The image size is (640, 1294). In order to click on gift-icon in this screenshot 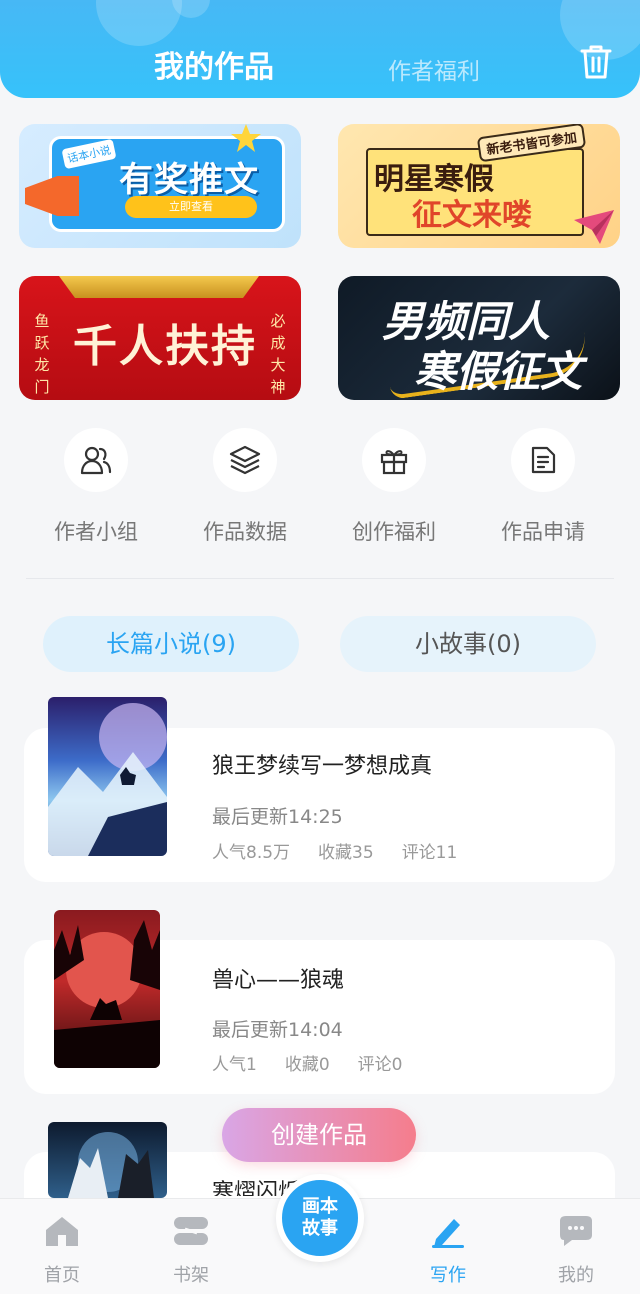, I will do `click(394, 462)`.